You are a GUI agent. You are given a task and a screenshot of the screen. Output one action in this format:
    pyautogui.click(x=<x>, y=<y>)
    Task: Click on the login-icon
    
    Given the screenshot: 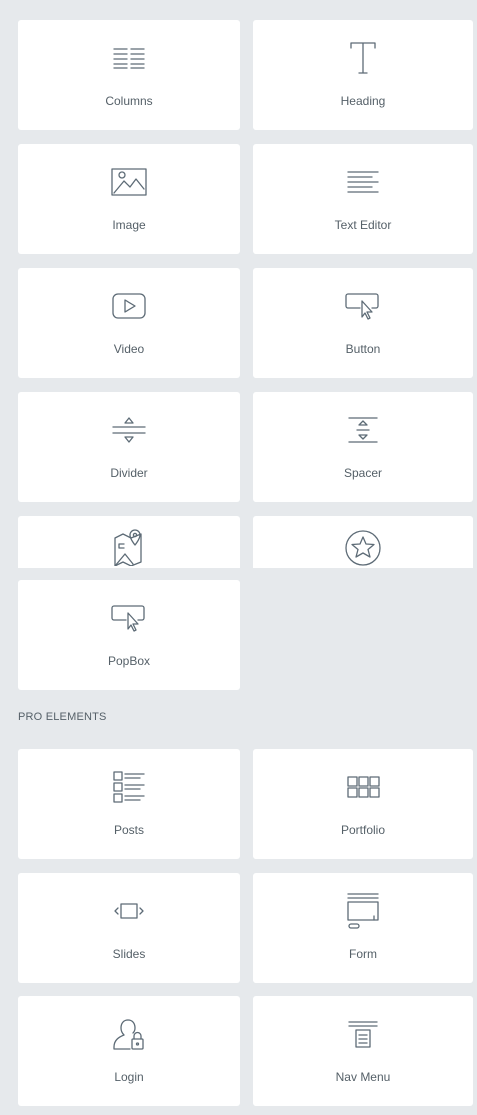 What is the action you would take?
    pyautogui.click(x=129, y=1034)
    